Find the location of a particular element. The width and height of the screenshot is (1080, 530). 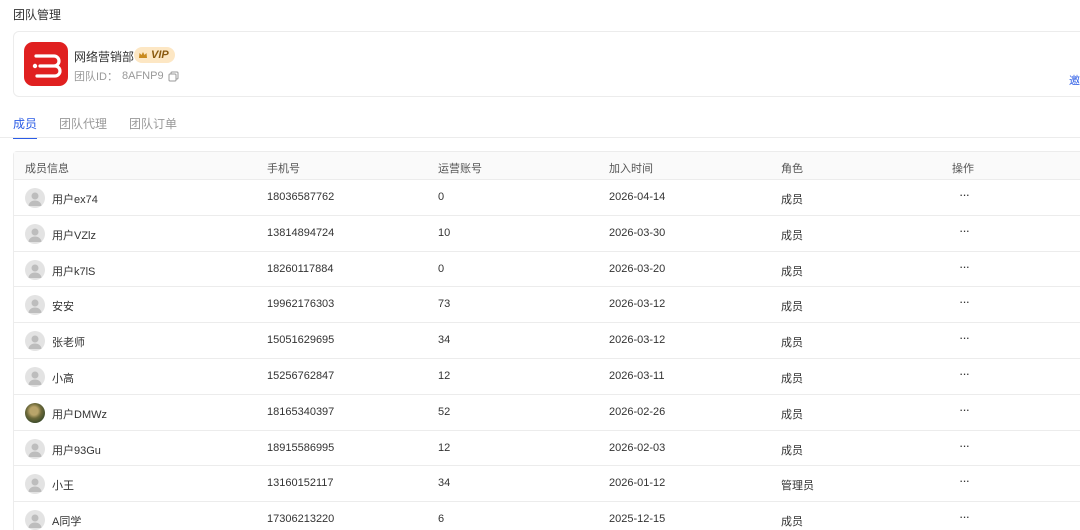

table-row: 小王 13160152117 34 2026-01-12 管理员 ··· is located at coordinates (547, 484).